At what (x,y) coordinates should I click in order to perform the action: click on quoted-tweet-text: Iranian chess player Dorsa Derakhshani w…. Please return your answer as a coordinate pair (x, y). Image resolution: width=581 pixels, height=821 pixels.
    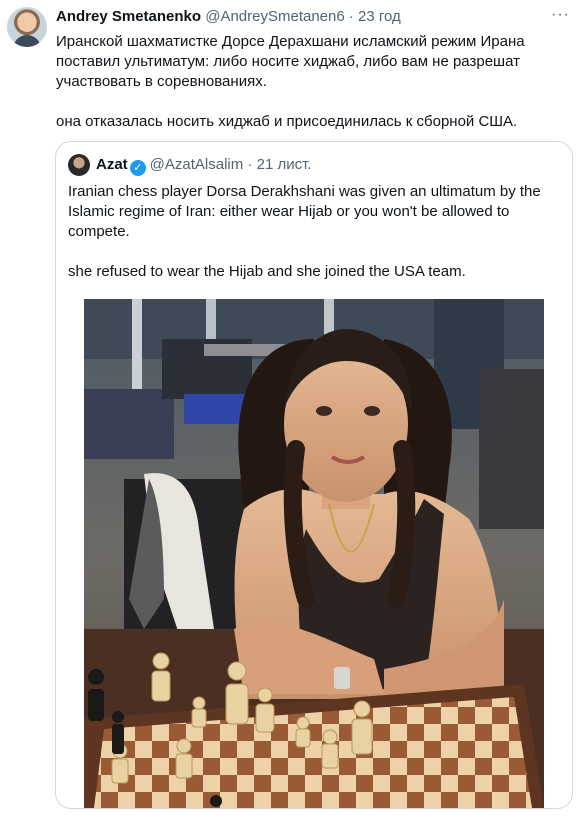
    Looking at the image, I should click on (308, 232).